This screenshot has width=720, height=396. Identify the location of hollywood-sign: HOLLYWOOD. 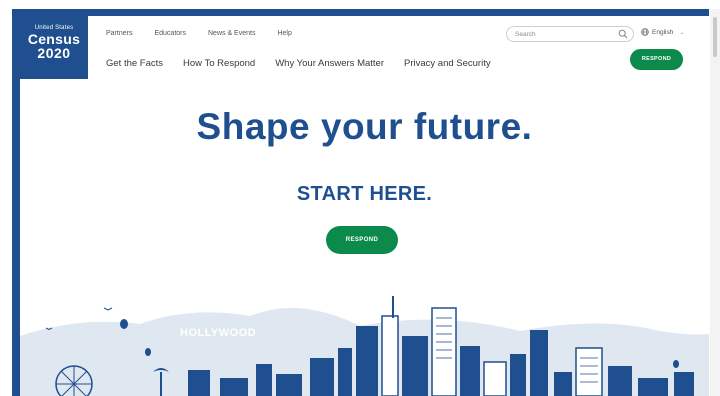
(218, 333).